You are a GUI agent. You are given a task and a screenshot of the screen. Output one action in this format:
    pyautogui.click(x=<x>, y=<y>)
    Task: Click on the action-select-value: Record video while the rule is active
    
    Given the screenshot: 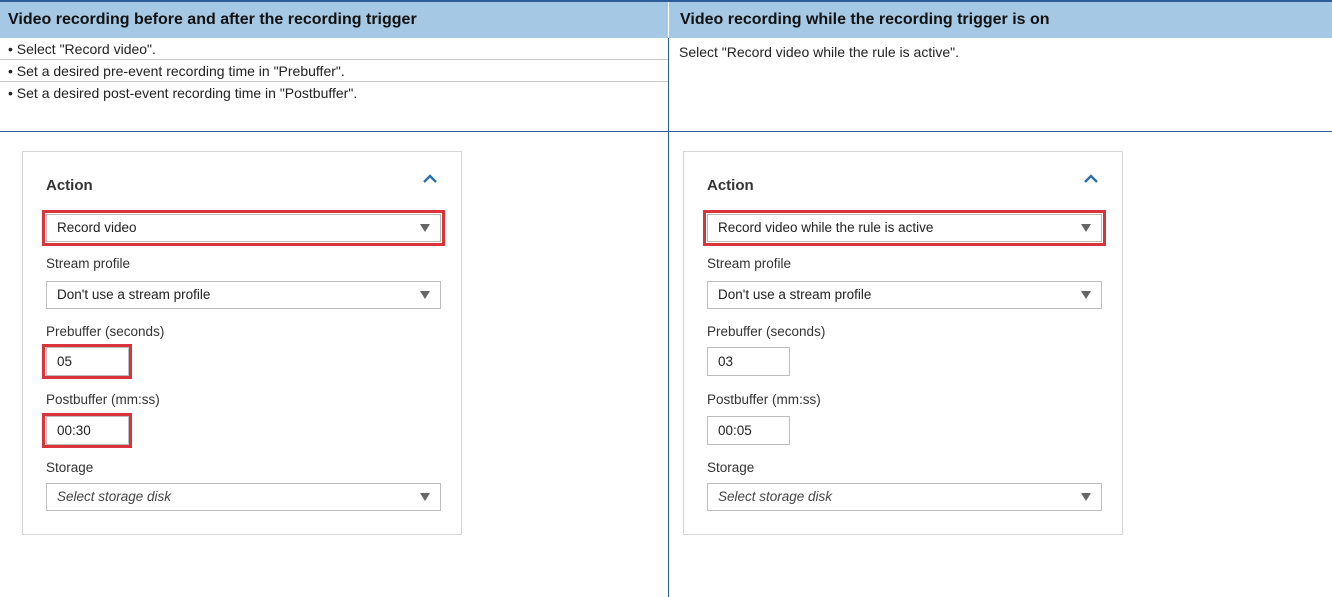 What is the action you would take?
    pyautogui.click(x=826, y=227)
    